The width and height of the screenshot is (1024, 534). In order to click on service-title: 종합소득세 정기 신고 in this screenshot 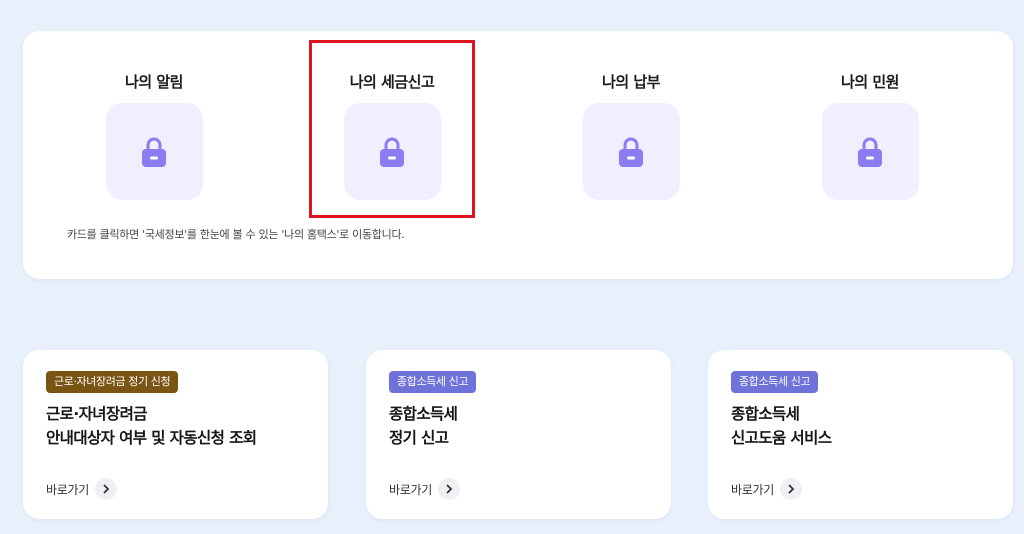, I will do `click(524, 426)`.